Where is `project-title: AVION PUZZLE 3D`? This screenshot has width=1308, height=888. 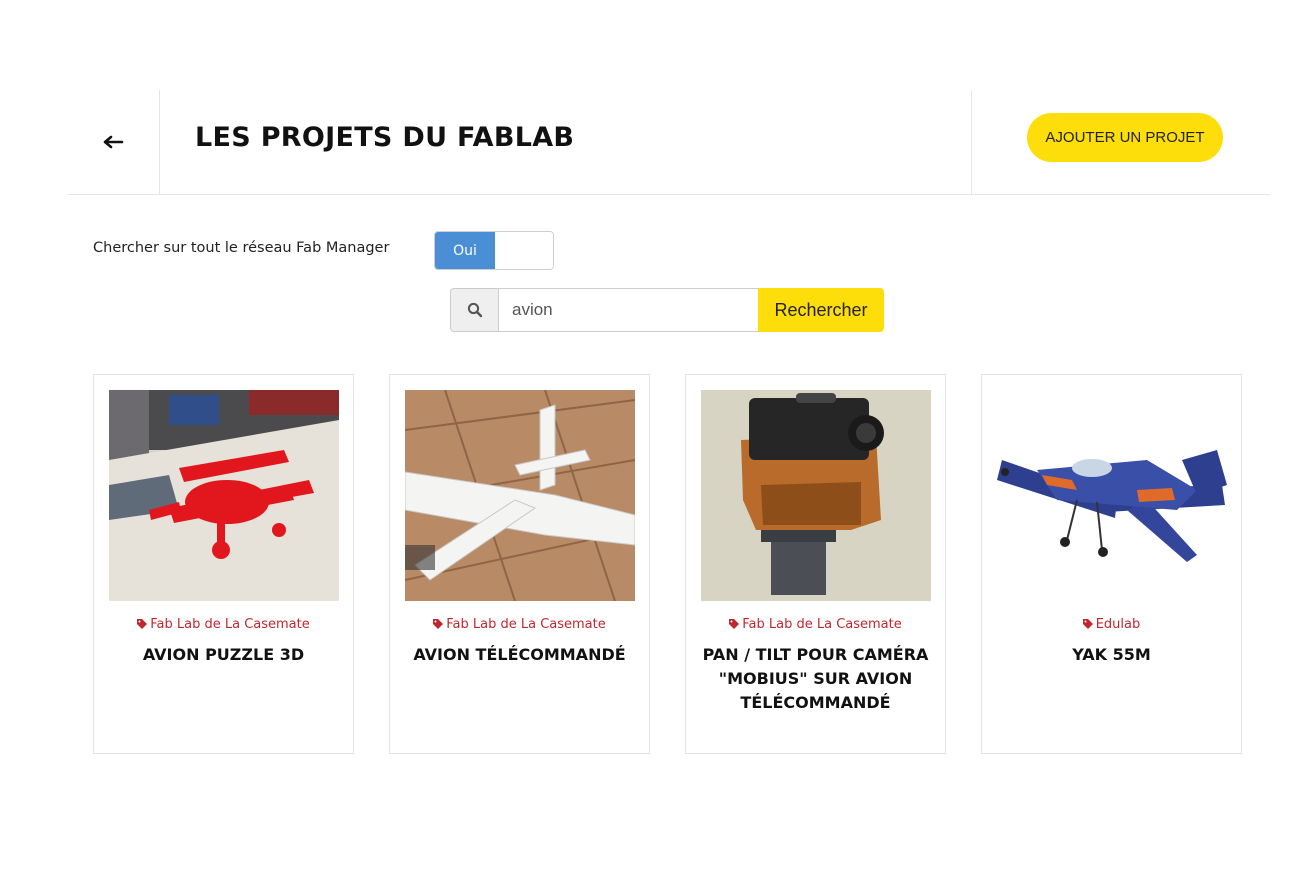
project-title: AVION PUZZLE 3D is located at coordinates (223, 654).